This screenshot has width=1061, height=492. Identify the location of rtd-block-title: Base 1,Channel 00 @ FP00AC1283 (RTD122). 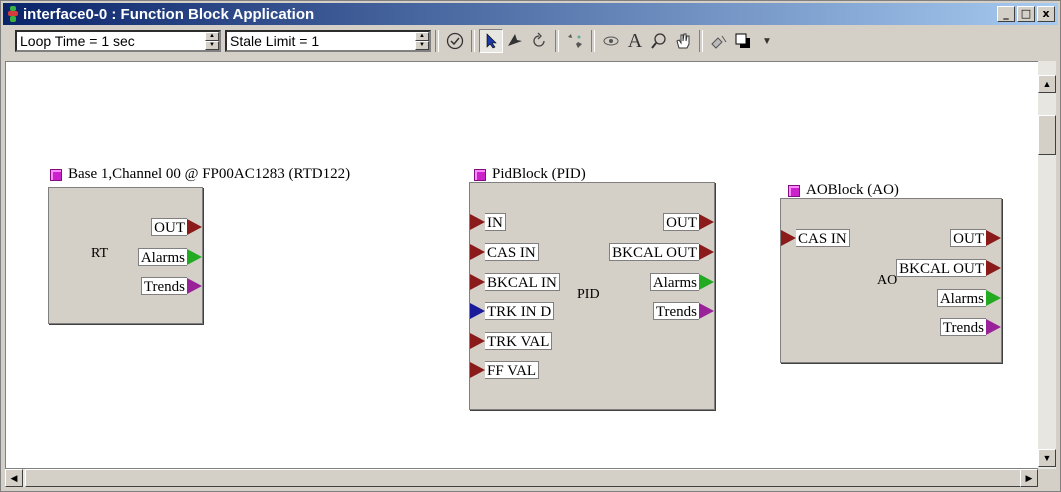
(200, 174).